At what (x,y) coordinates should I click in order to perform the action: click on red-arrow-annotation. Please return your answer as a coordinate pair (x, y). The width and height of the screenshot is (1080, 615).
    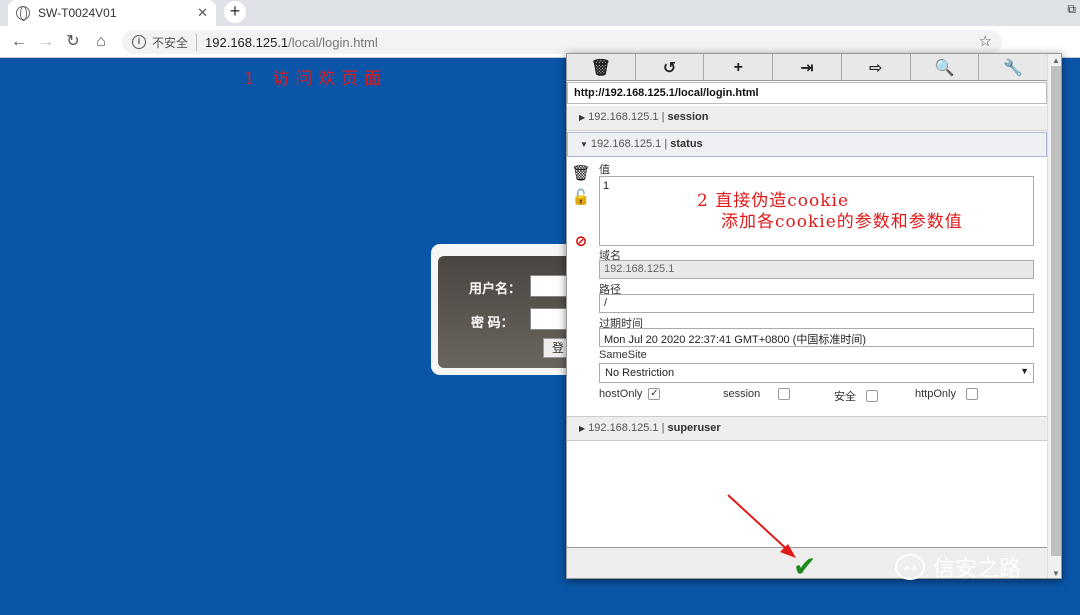
    Looking at the image, I should click on (761, 526).